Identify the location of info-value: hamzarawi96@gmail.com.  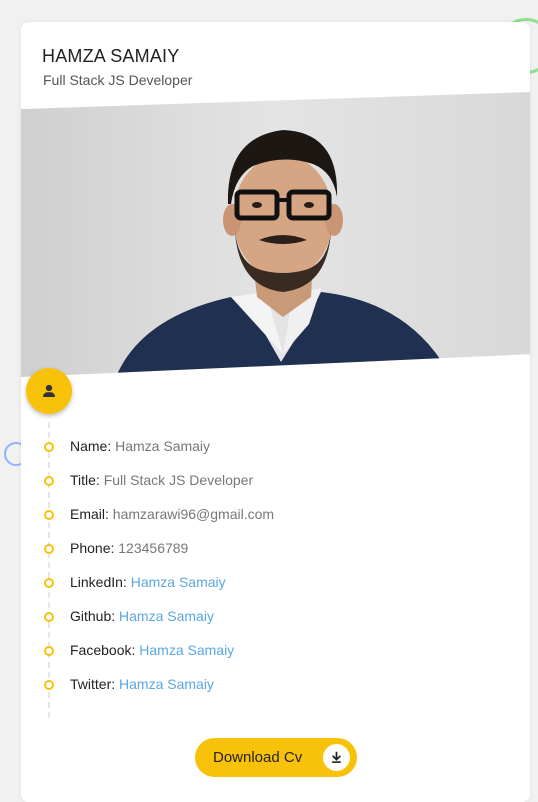
(193, 514).